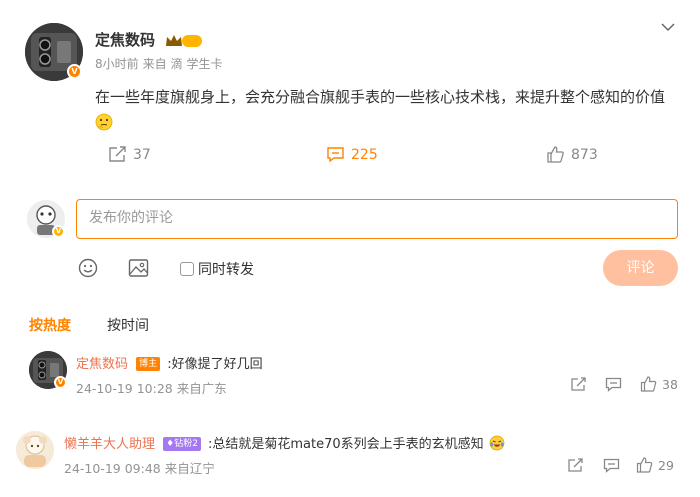 The height and width of the screenshot is (497, 700). I want to click on source-prefix: 来自, so click(154, 64).